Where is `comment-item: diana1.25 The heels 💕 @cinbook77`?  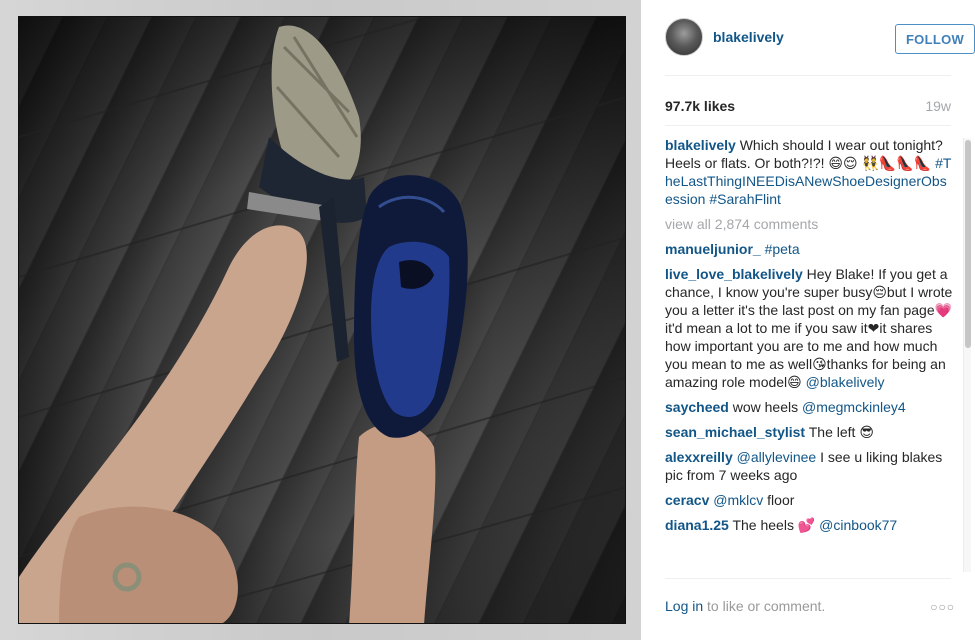 comment-item: diana1.25 The heels 💕 @cinbook77 is located at coordinates (809, 525).